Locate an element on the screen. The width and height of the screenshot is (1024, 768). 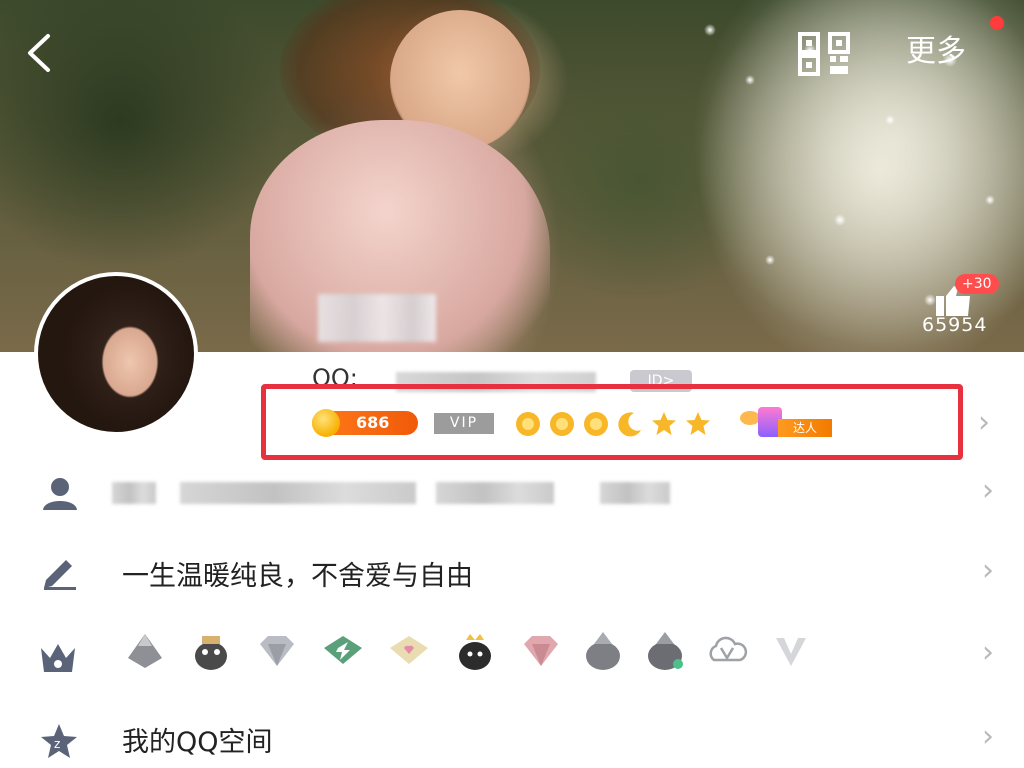
star-z-icon: z is located at coordinates (59, 741).